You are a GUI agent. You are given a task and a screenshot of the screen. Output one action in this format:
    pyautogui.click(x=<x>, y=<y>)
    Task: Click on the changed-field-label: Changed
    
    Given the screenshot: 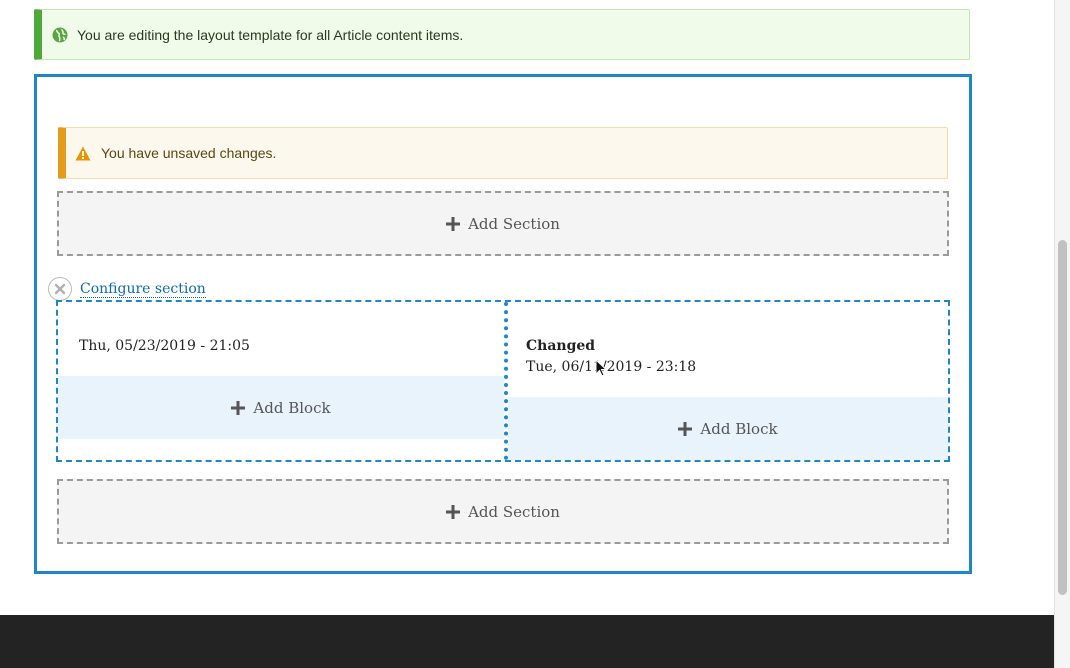 What is the action you would take?
    pyautogui.click(x=561, y=346)
    